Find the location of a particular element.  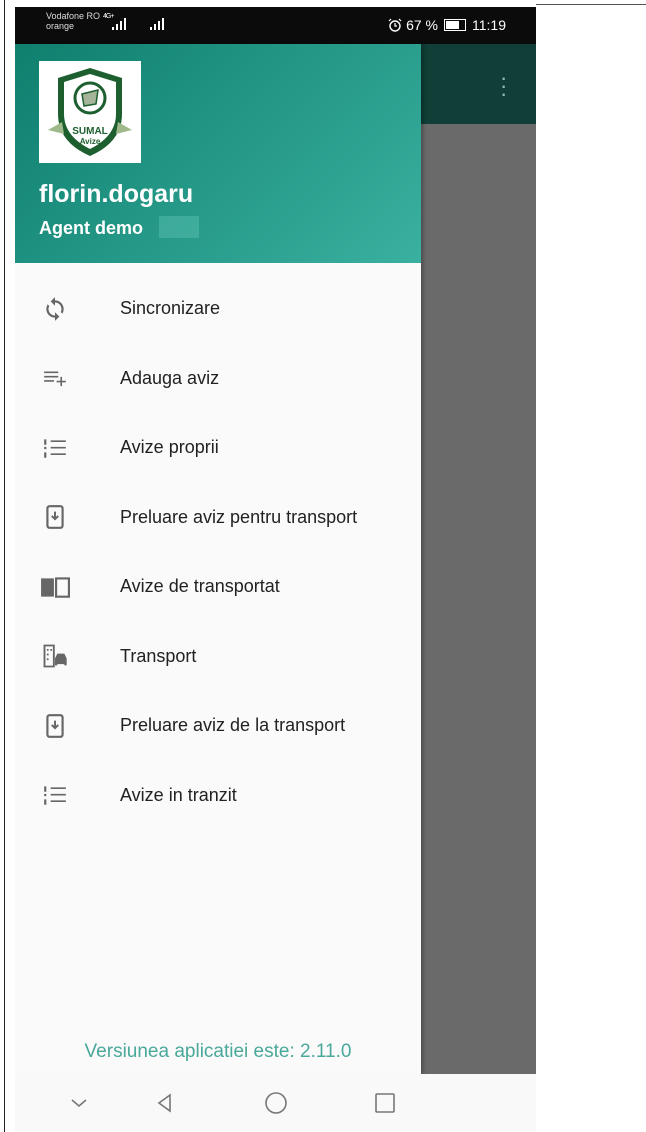

menu-item-preluare-aviz-pentru-transport: Preluare aviz pentru transport is located at coordinates (218, 518).